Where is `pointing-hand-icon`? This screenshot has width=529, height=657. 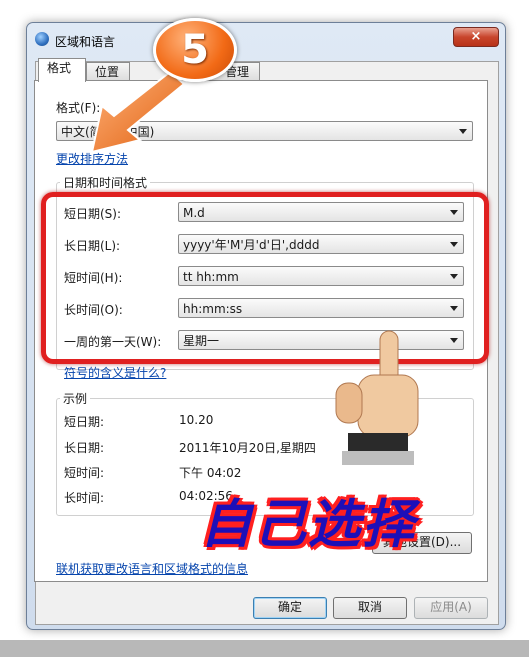
pointing-hand-icon is located at coordinates (377, 397).